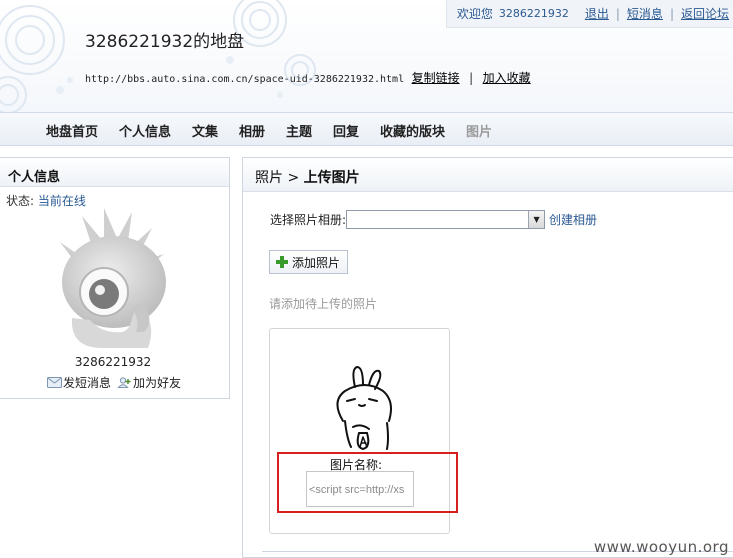 This screenshot has height=558, width=733. I want to click on profile-username: 3286221932, so click(113, 362).